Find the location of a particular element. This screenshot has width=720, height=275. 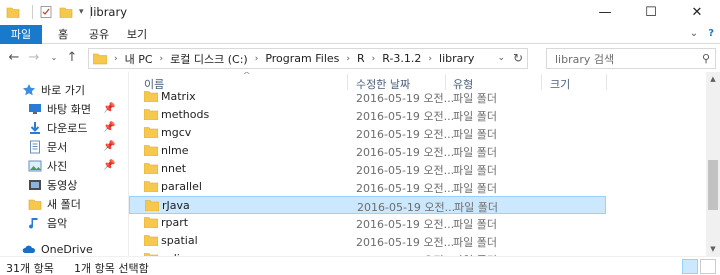

file-row: spatial 2016-05-19 오전... 파일 폴더 is located at coordinates (367, 241).